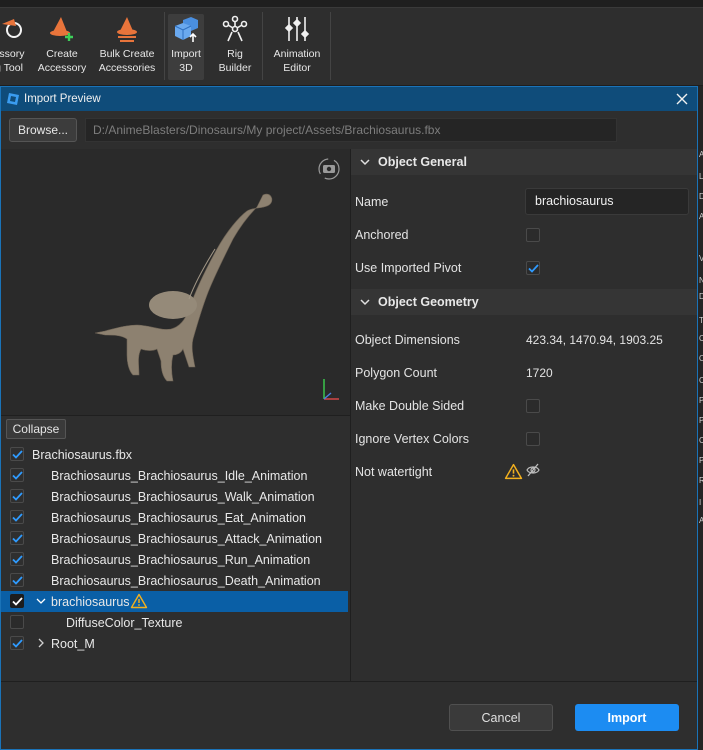  Describe the element at coordinates (501, 717) in the screenshot. I see `cancel-button: Cancel` at that location.